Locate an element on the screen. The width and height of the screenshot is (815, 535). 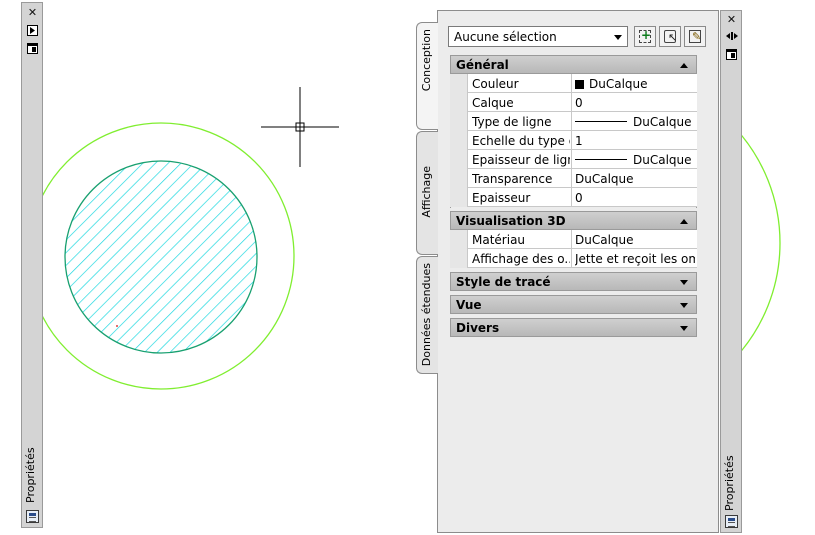
select-objects-icon is located at coordinates (670, 37).